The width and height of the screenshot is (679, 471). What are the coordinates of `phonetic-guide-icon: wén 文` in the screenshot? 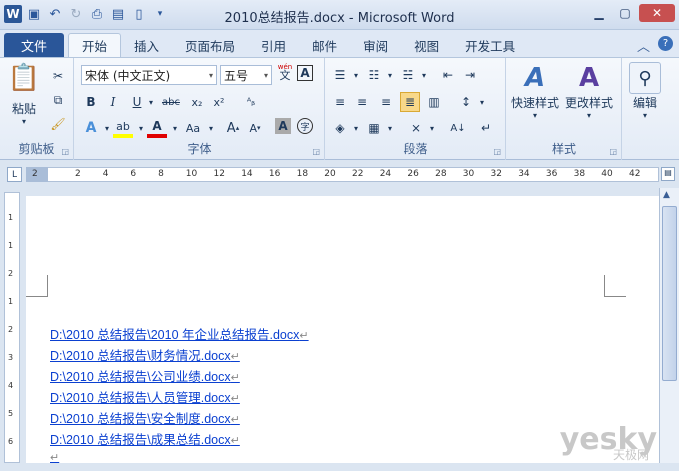 It's located at (285, 74).